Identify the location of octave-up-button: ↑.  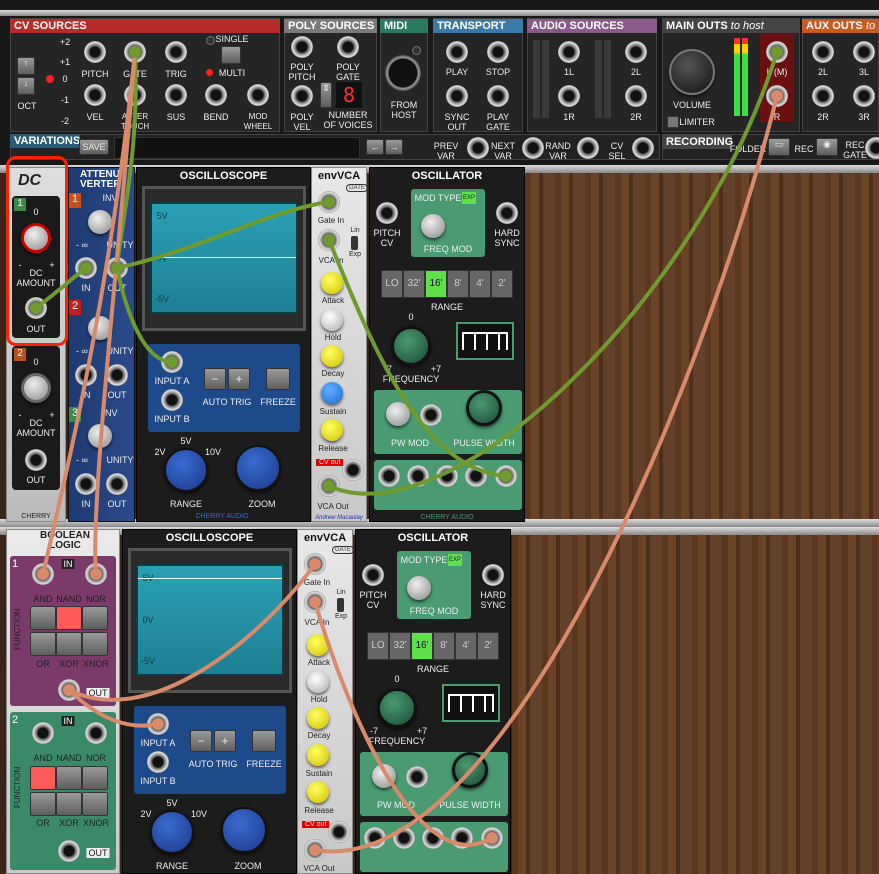
(26, 66).